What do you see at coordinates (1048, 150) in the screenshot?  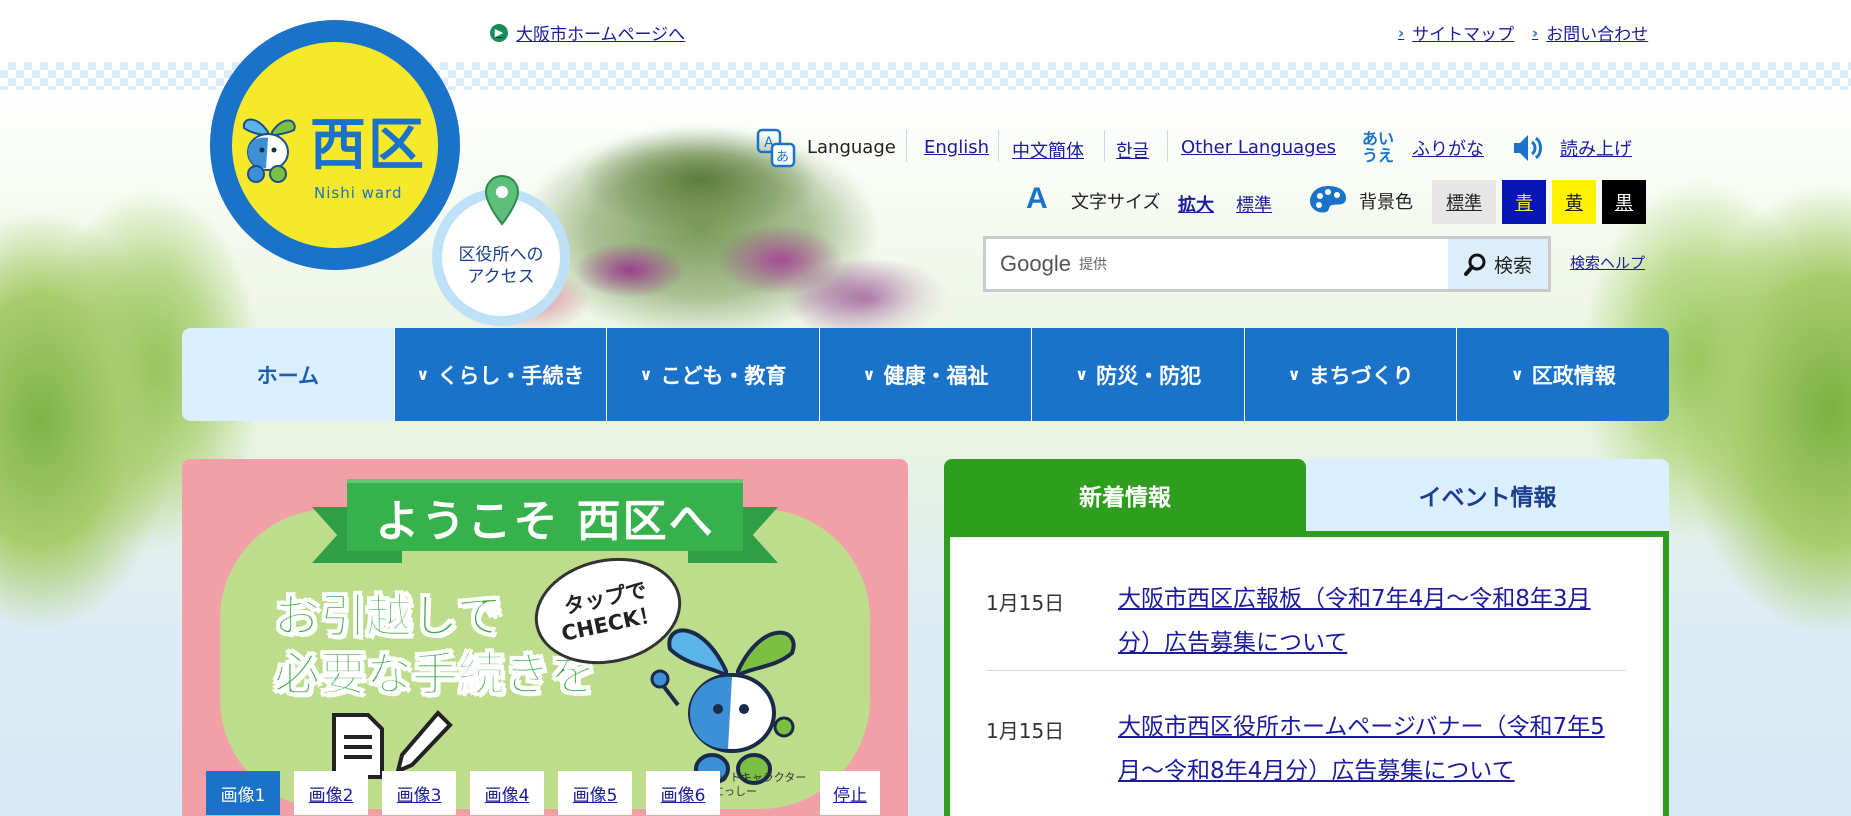 I see `lang-chinese-link: 中文簡体` at bounding box center [1048, 150].